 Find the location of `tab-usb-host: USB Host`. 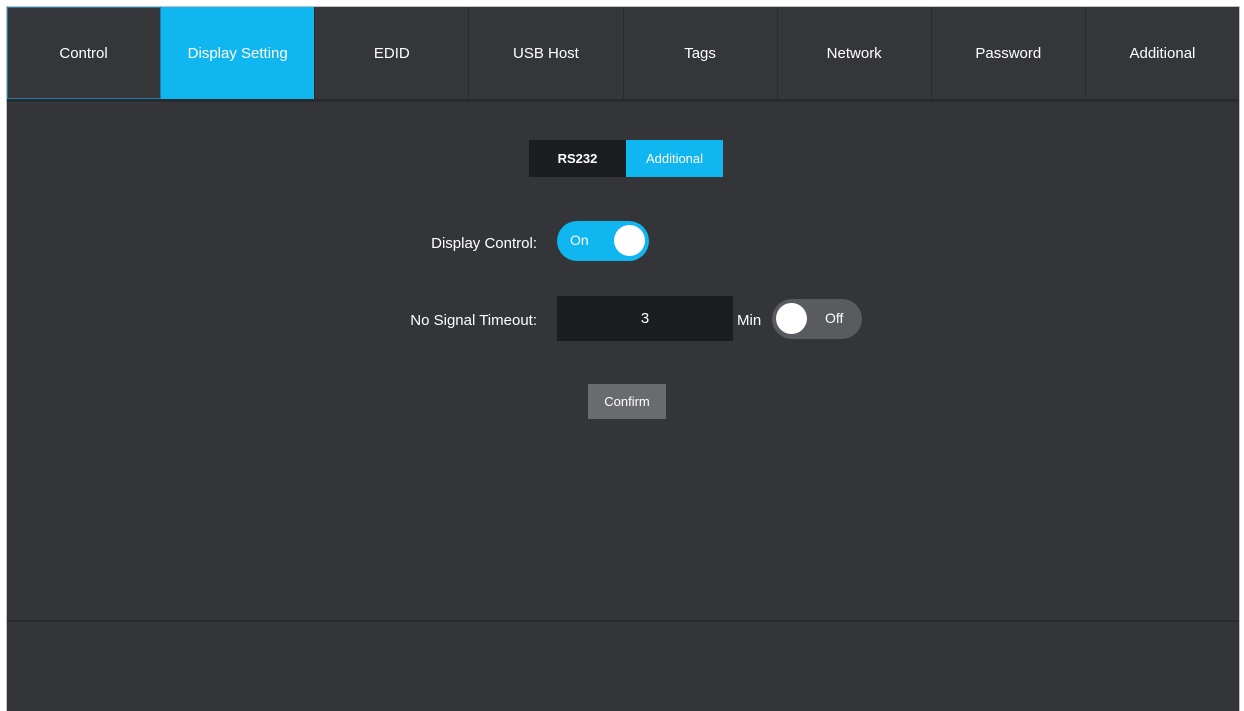

tab-usb-host: USB Host is located at coordinates (546, 53).